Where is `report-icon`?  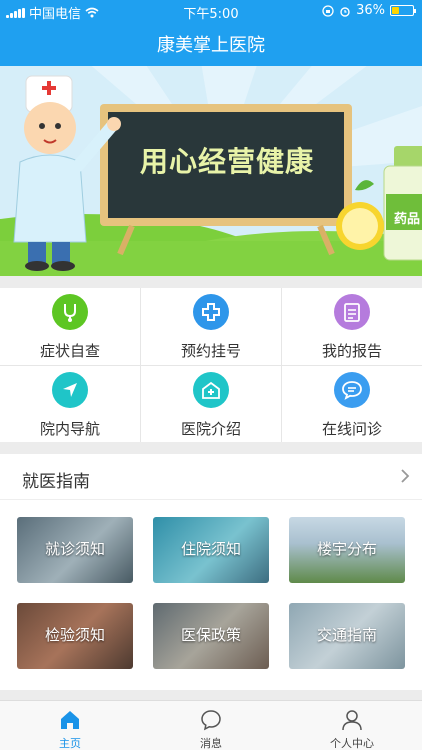
report-icon is located at coordinates (352, 312).